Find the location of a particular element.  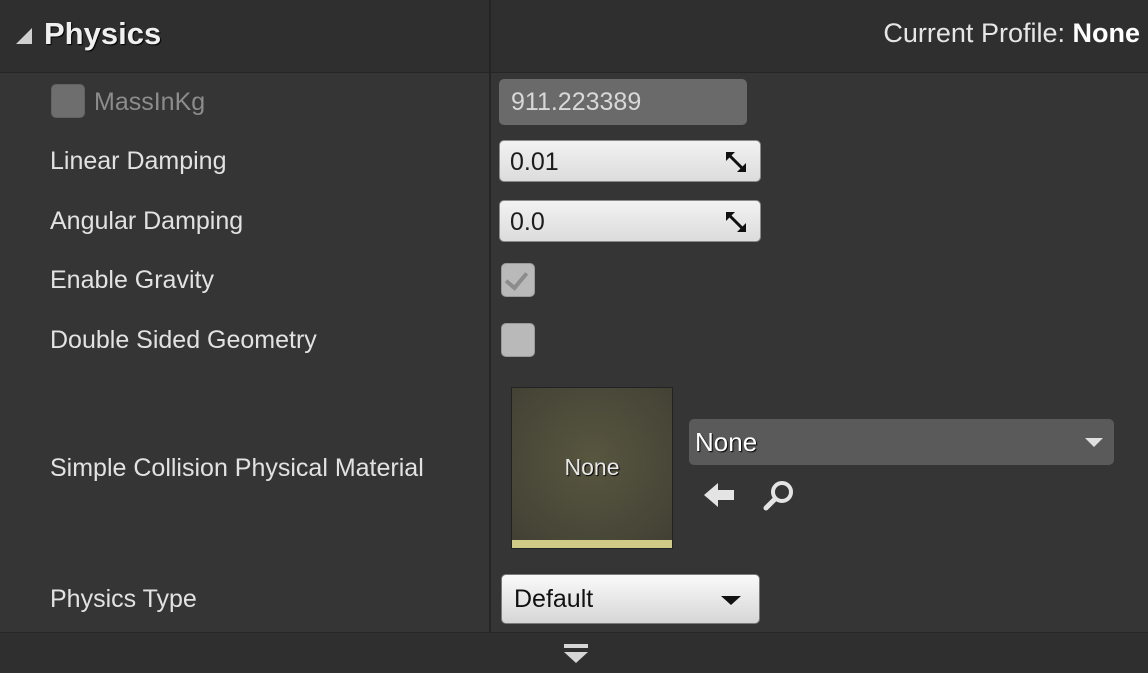

physics-type-dropdown: Default is located at coordinates (630, 599).